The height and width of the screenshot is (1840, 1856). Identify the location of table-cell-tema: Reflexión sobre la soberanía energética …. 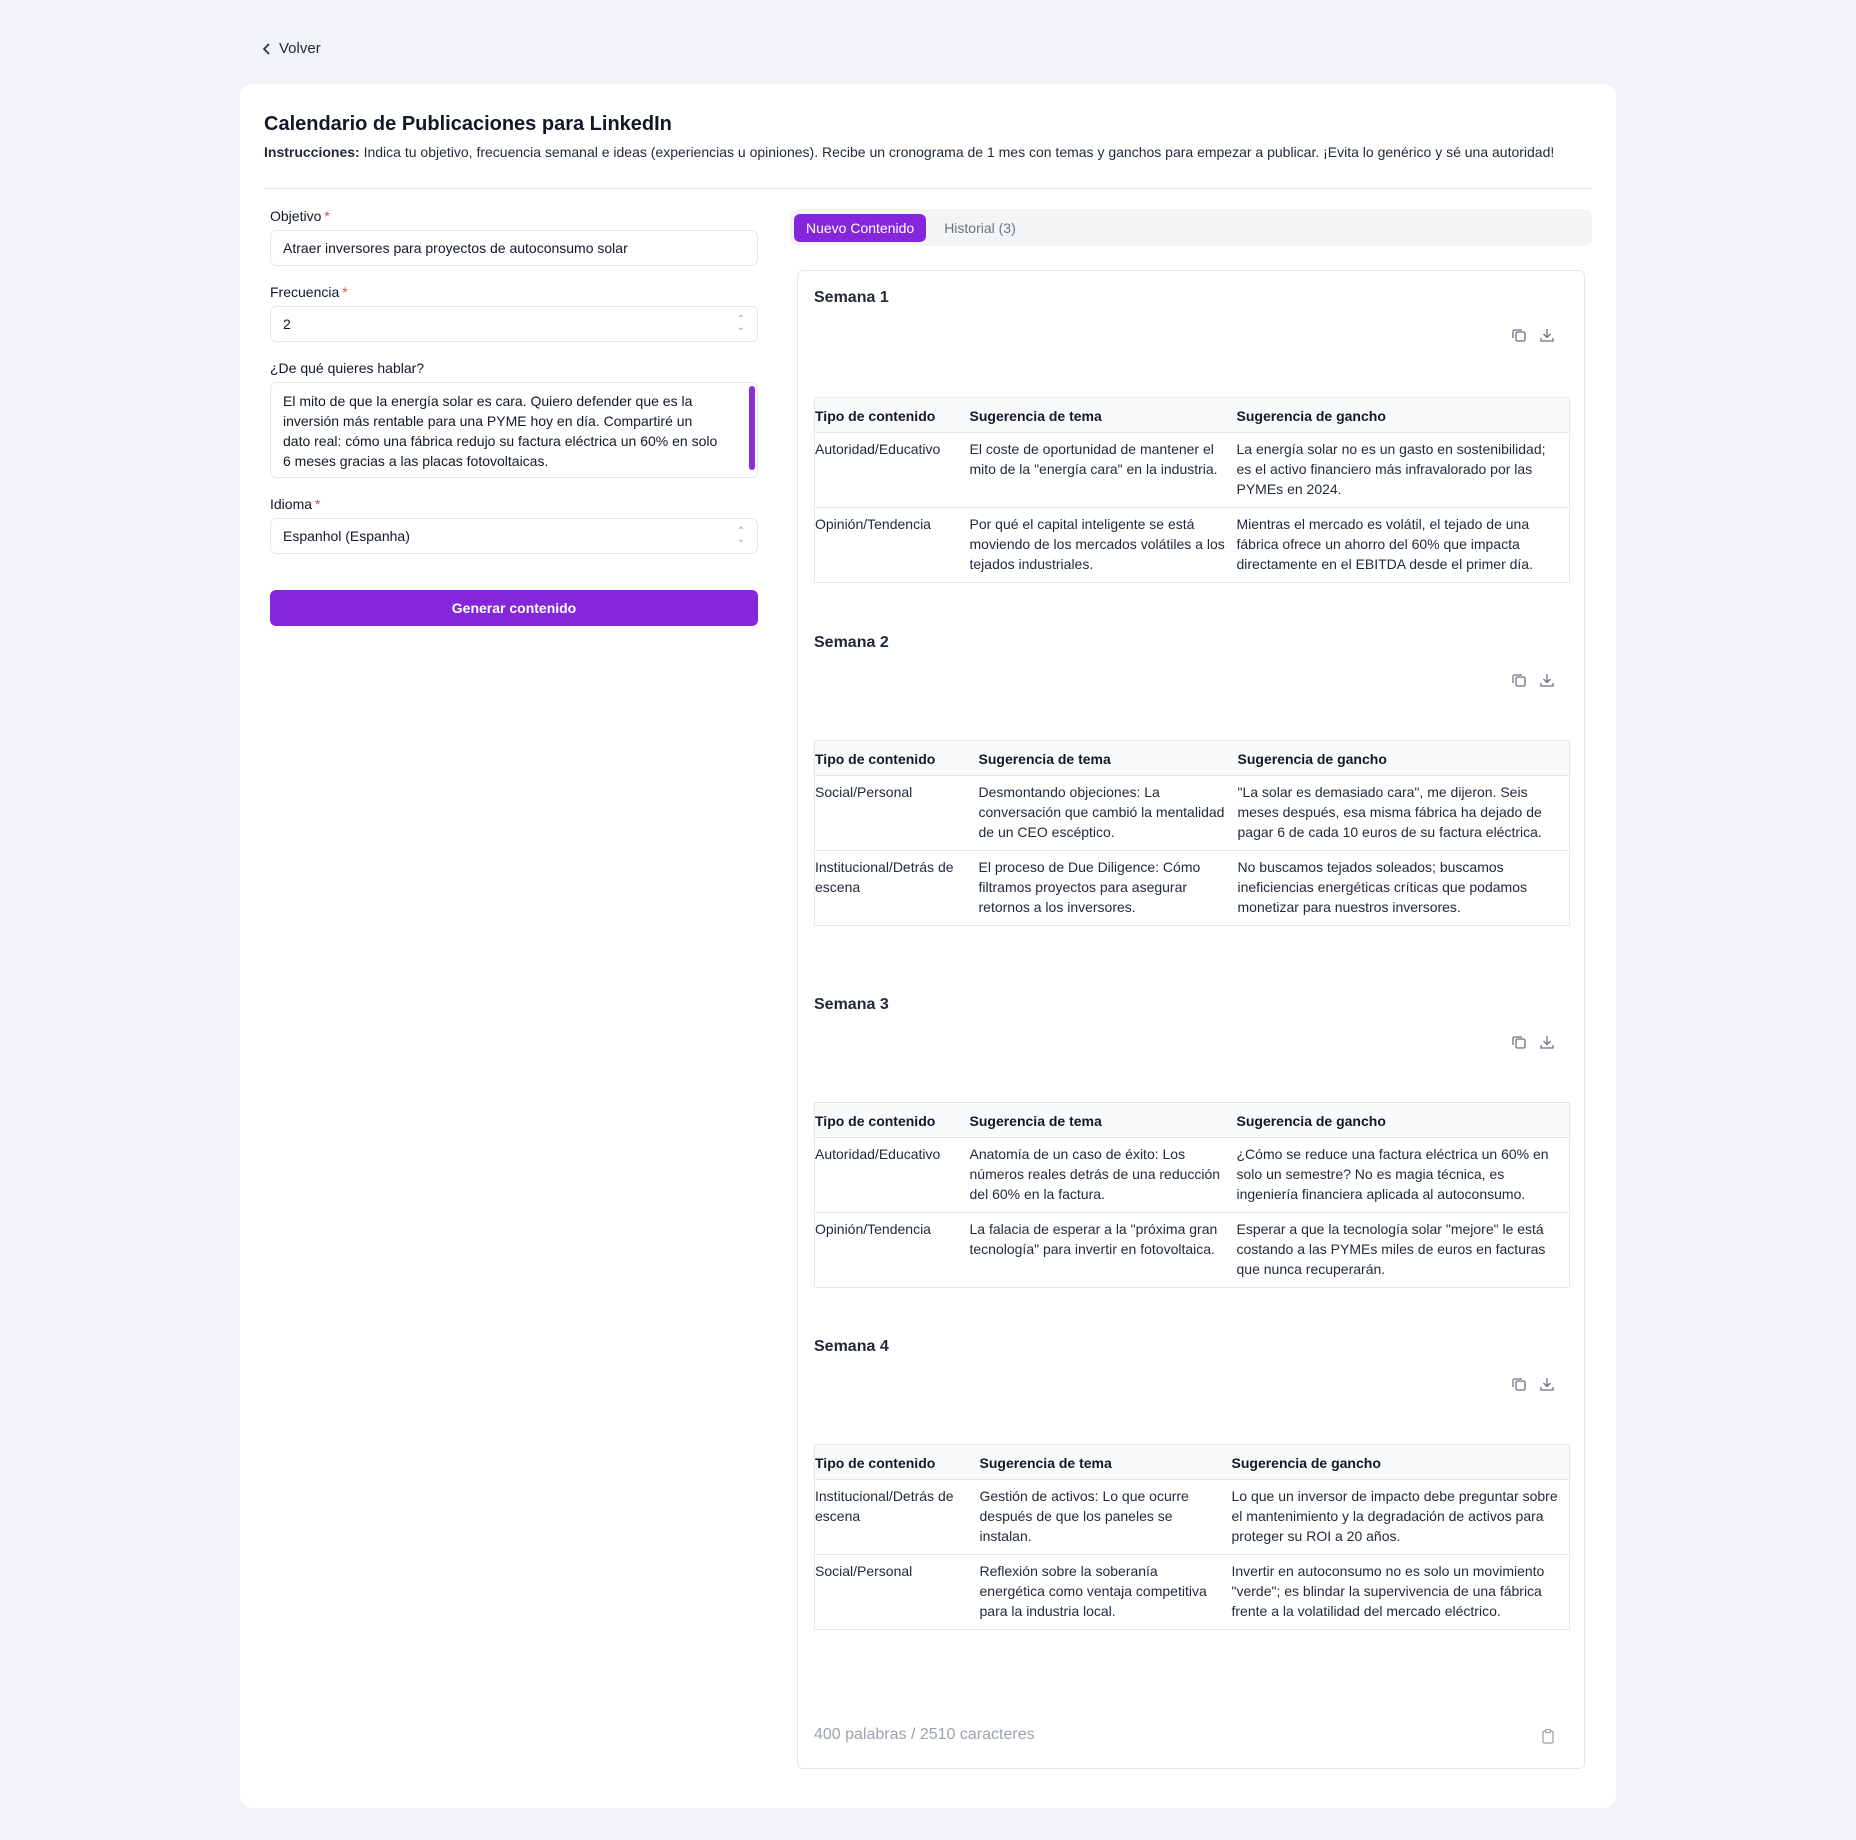
(1105, 1592).